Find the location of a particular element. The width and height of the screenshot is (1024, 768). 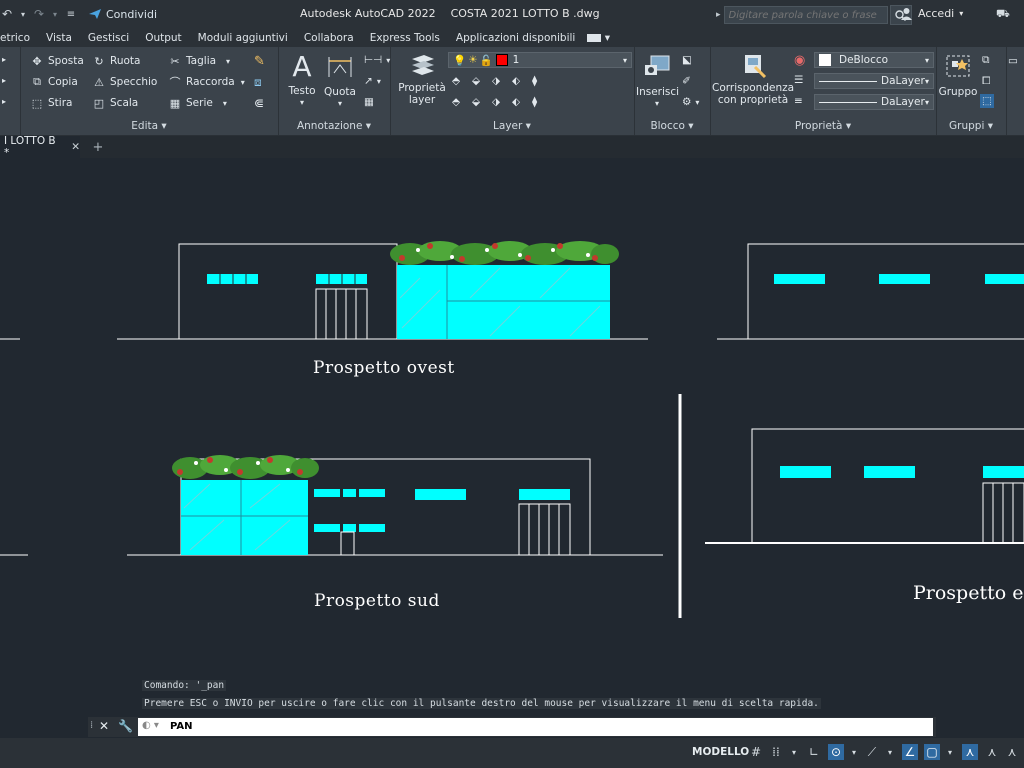

ortho-icon: ∟ is located at coordinates (814, 752).